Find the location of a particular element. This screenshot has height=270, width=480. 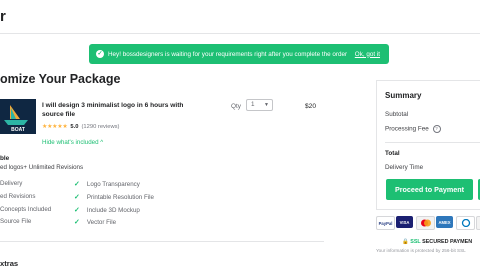

subtotal-label: Subtotal is located at coordinates (397, 114).